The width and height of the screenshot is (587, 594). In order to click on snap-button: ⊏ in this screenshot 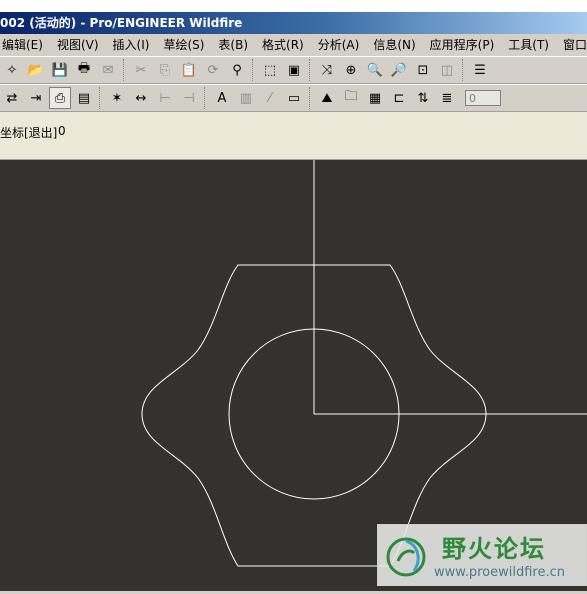, I will do `click(399, 98)`.